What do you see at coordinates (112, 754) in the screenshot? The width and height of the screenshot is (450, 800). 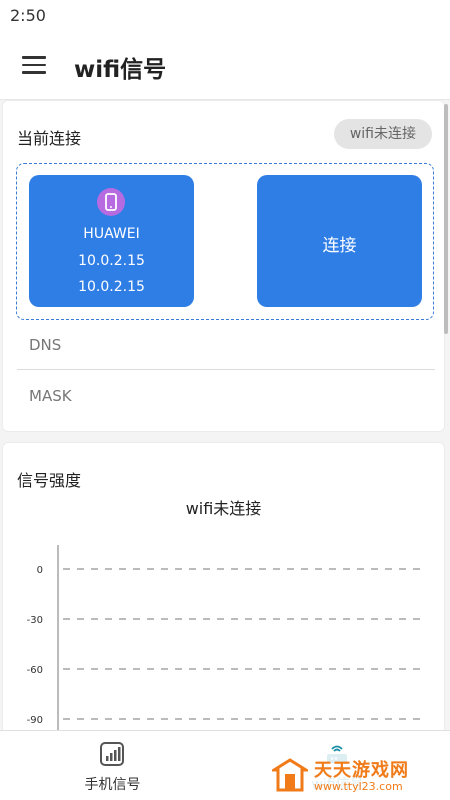 I see `signal-bars-icon` at bounding box center [112, 754].